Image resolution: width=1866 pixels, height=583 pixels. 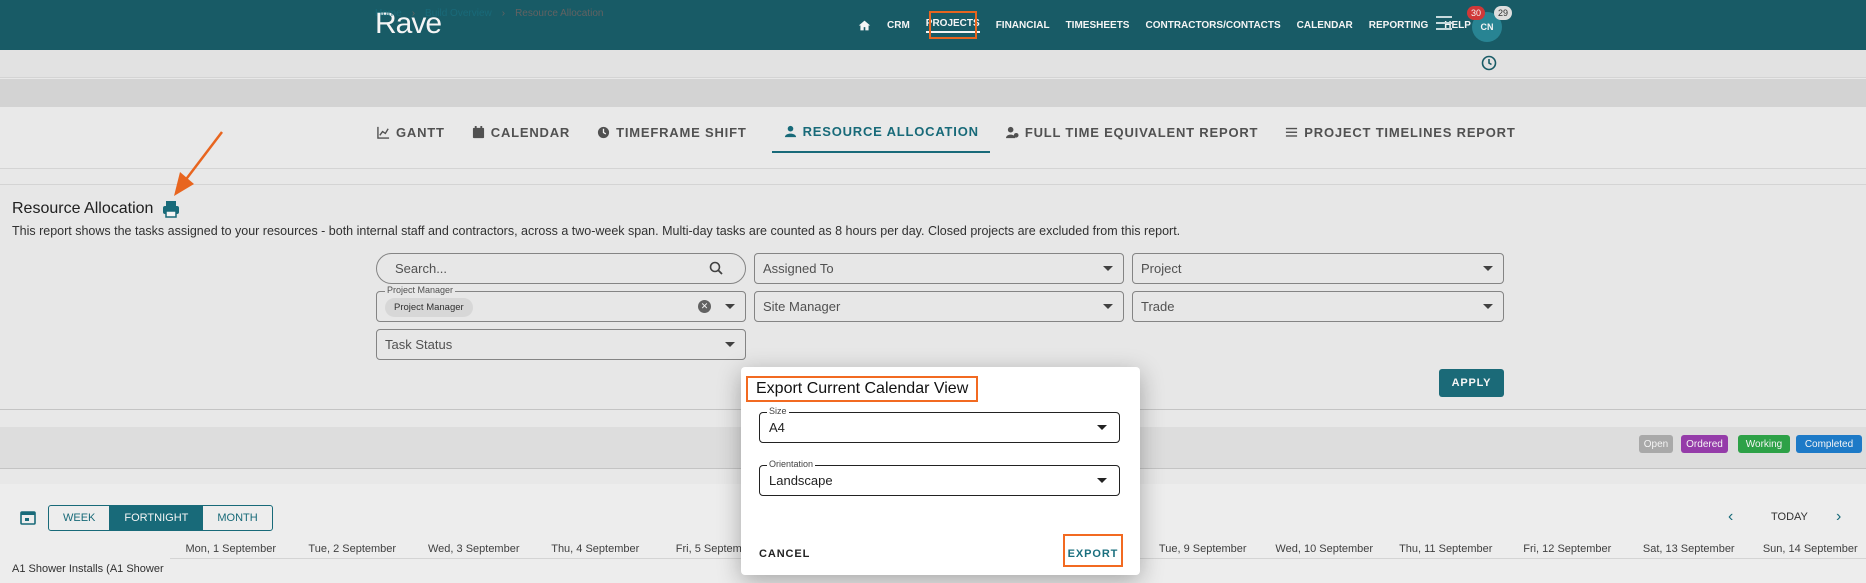 What do you see at coordinates (862, 389) in the screenshot?
I see `dialog-title: Export Current Calendar View` at bounding box center [862, 389].